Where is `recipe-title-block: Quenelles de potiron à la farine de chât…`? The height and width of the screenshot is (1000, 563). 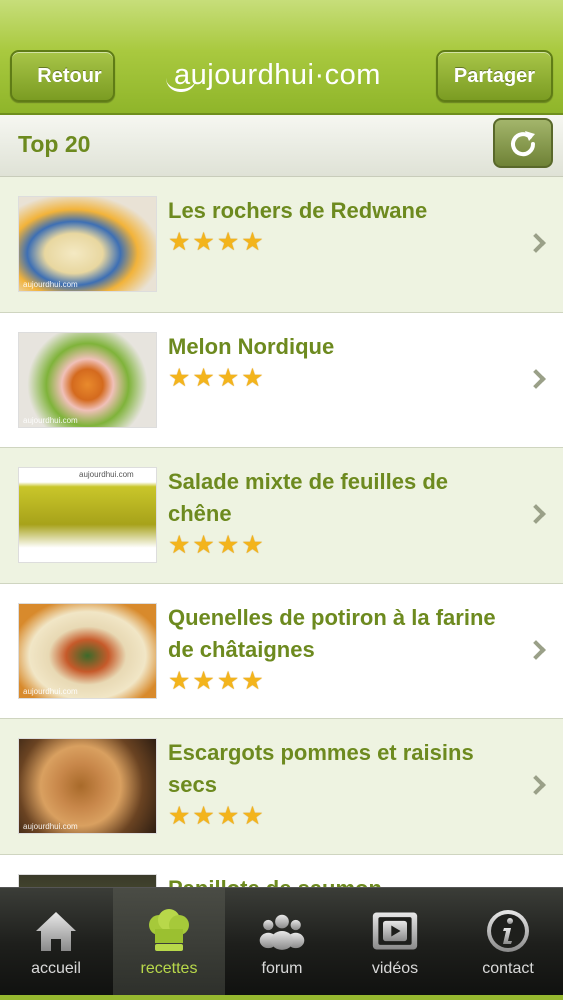
recipe-title-block: Quenelles de potiron à la farine de chât… is located at coordinates (333, 648).